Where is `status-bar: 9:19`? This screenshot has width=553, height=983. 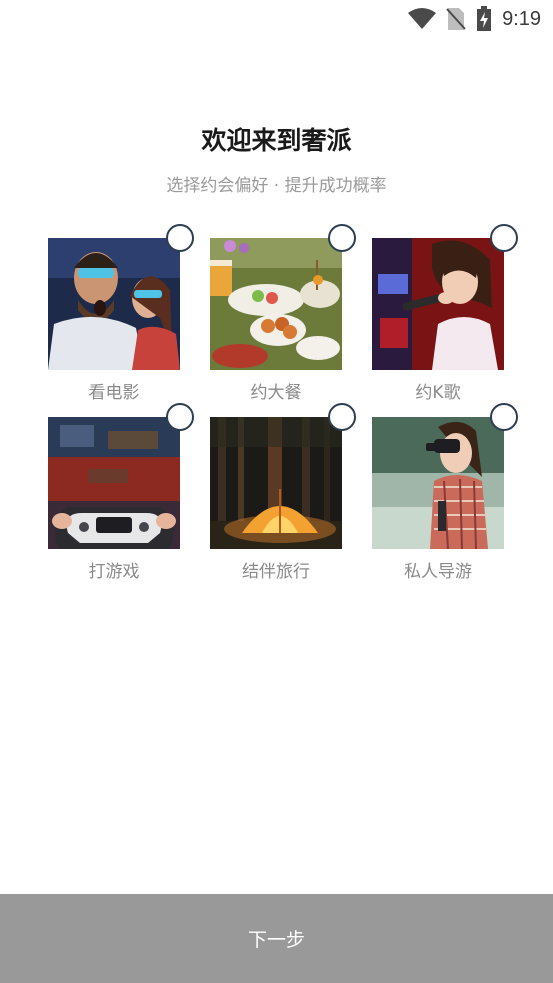
status-bar: 9:19 is located at coordinates (276, 19).